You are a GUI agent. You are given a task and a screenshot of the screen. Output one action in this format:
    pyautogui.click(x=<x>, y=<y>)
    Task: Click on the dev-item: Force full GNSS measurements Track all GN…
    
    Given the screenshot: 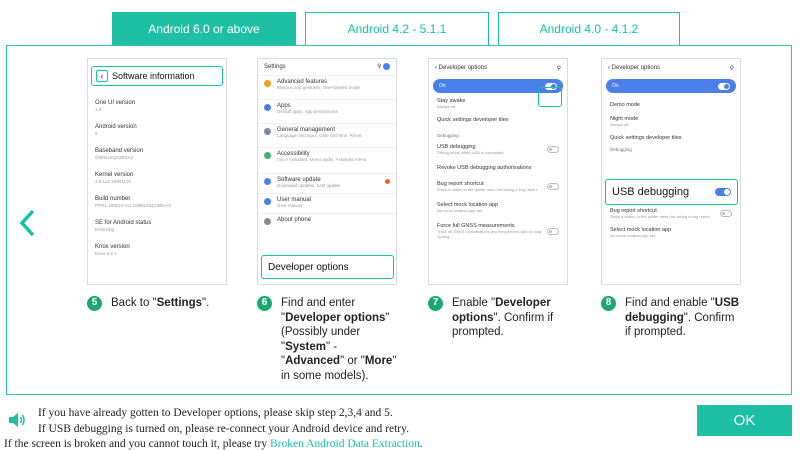 What is the action you would take?
    pyautogui.click(x=498, y=231)
    